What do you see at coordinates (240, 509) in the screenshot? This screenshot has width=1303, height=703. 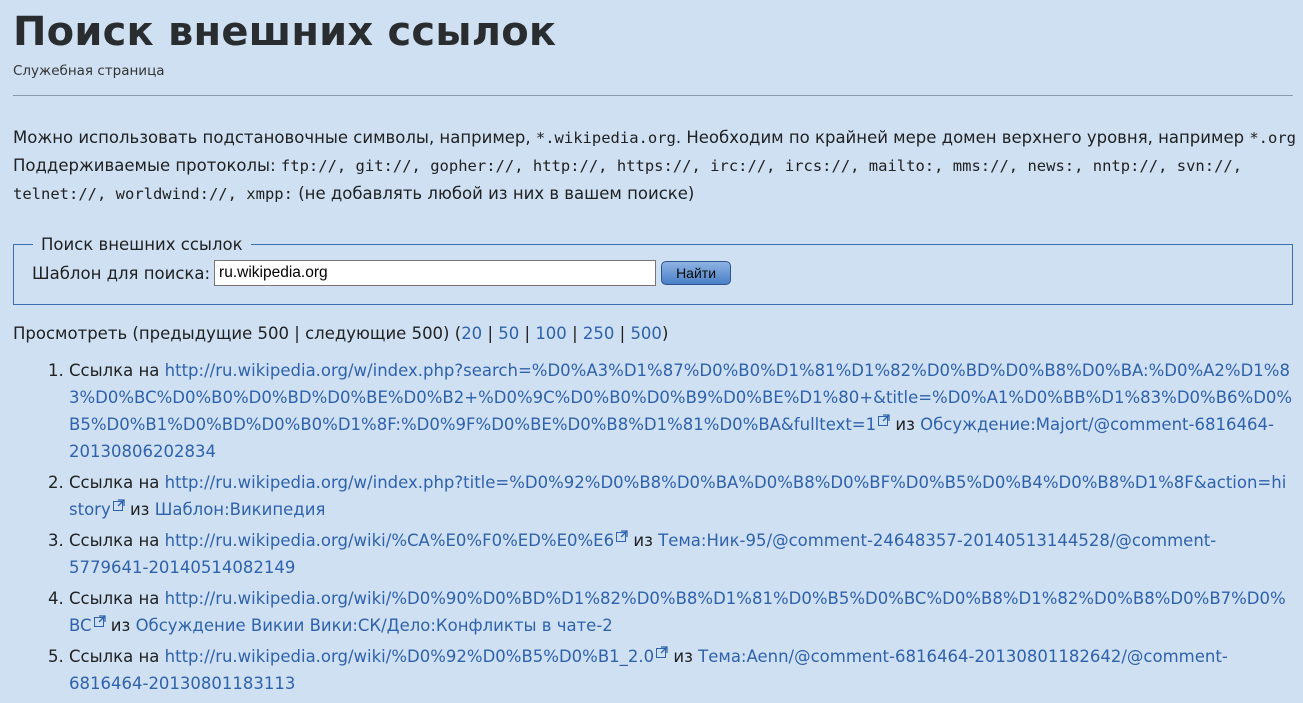 I see `source-page-link: Шаблон:Википедия` at bounding box center [240, 509].